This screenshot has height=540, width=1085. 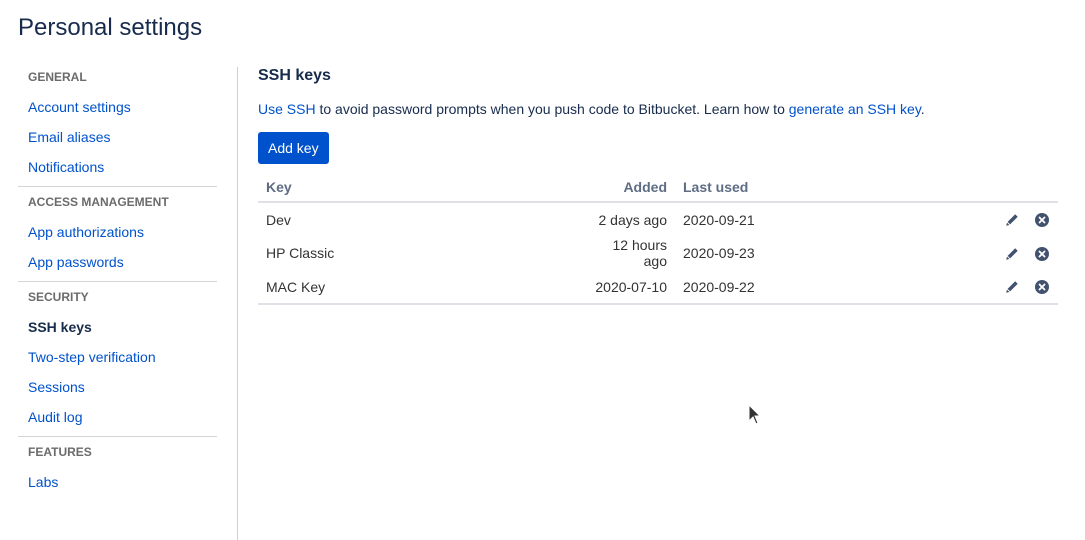 What do you see at coordinates (117, 417) in the screenshot?
I see `sidebar-item-audit-log: Audit log` at bounding box center [117, 417].